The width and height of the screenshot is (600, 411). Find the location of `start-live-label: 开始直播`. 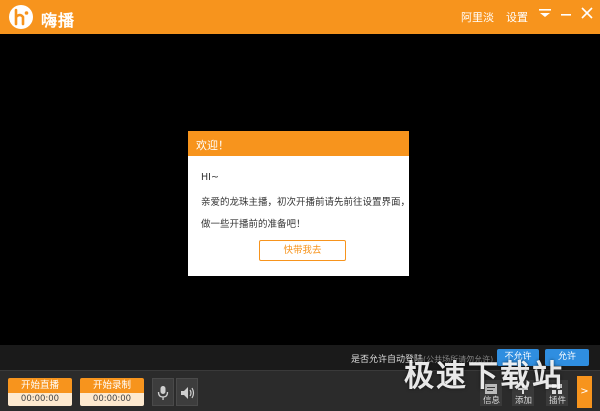

start-live-label: 开始直播 is located at coordinates (40, 385).